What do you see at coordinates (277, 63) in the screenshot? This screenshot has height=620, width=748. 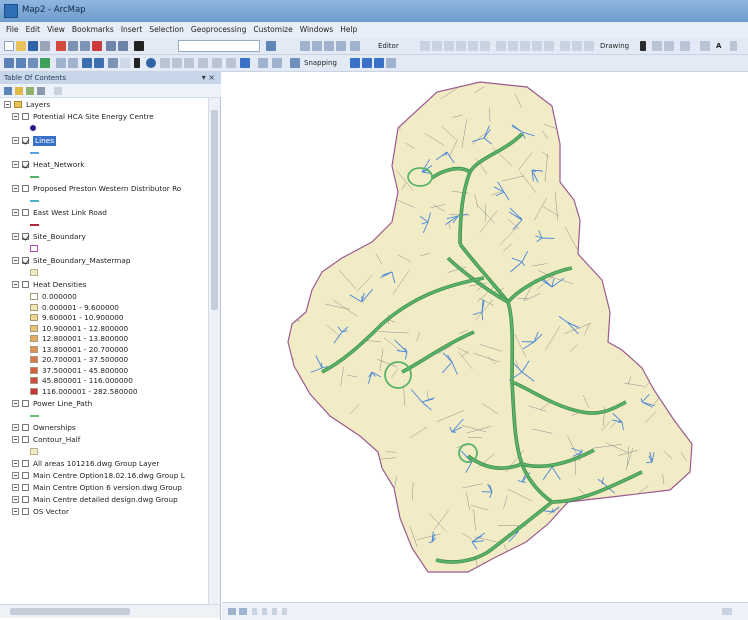 I see `swipe-icon` at bounding box center [277, 63].